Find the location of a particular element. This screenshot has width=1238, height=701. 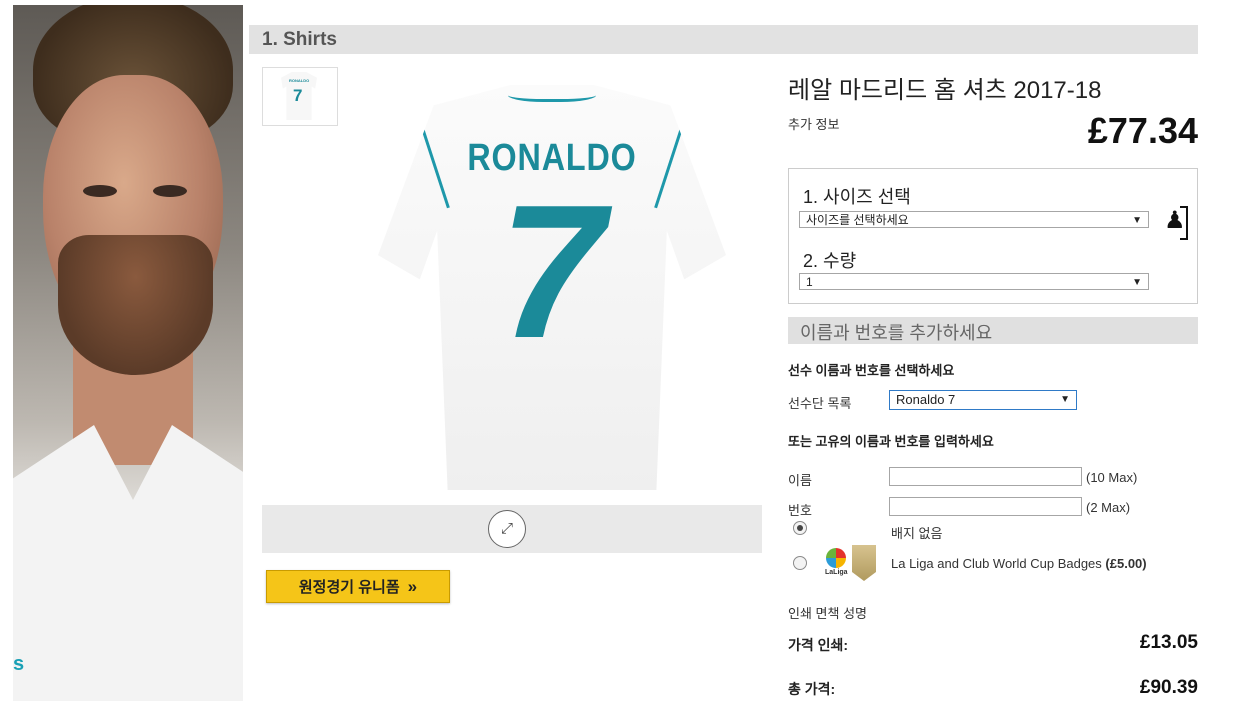

size-guide-icon: ♟ is located at coordinates (1176, 222).